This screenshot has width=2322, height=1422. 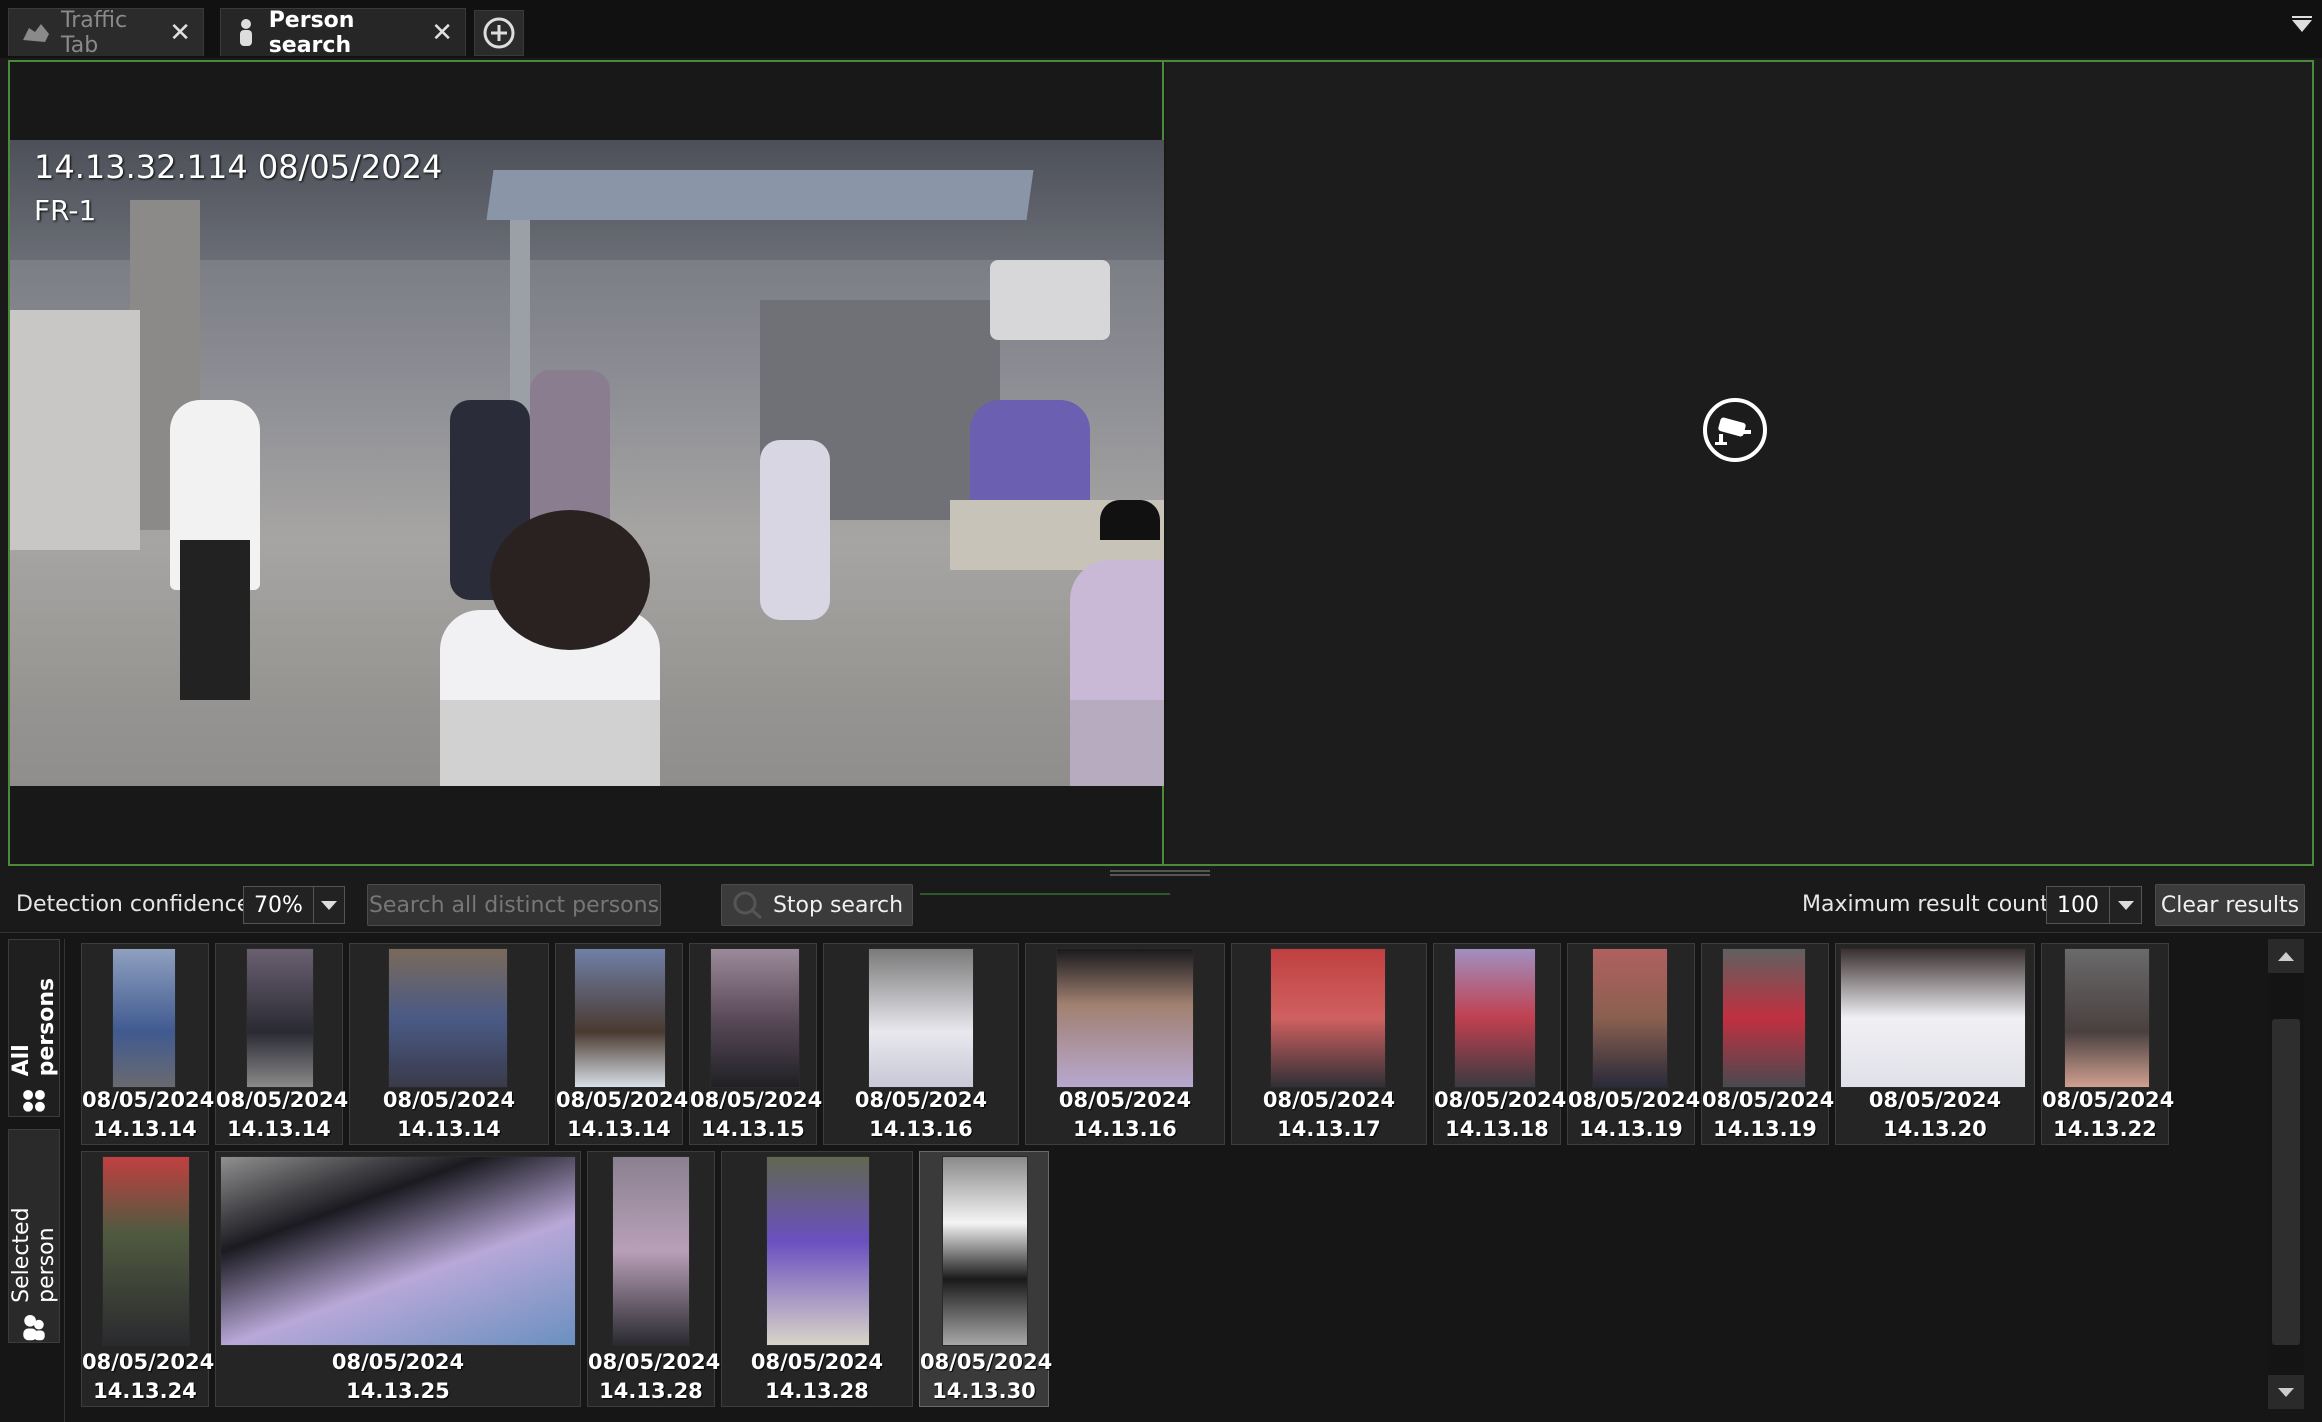 I want to click on tab-selected-person: Selected person, so click(x=34, y=1236).